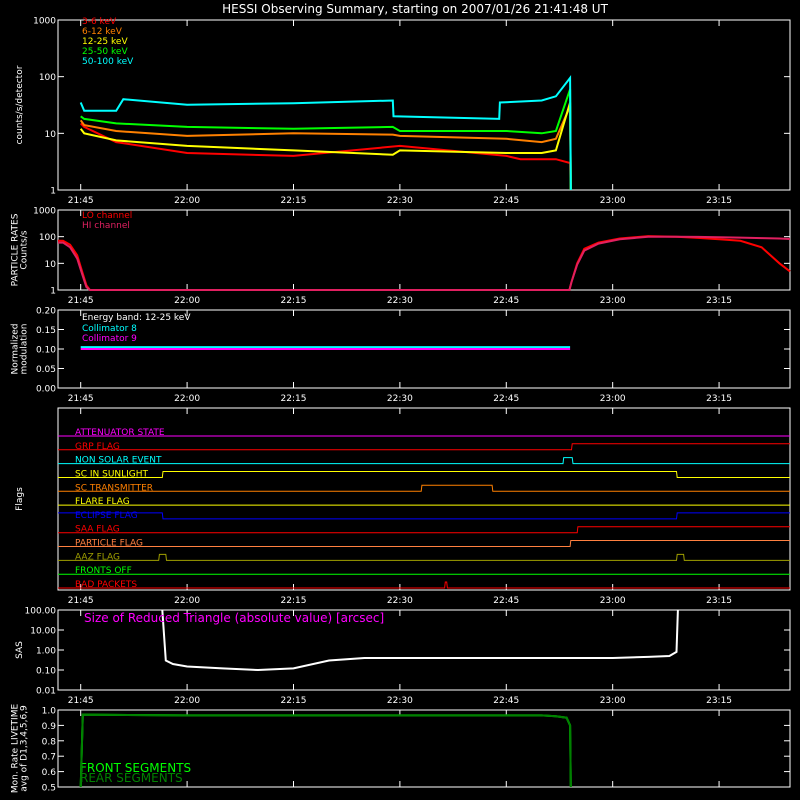  I want to click on livetime-ylabel: avg of D1,3,4,5,6,9, so click(25, 748).